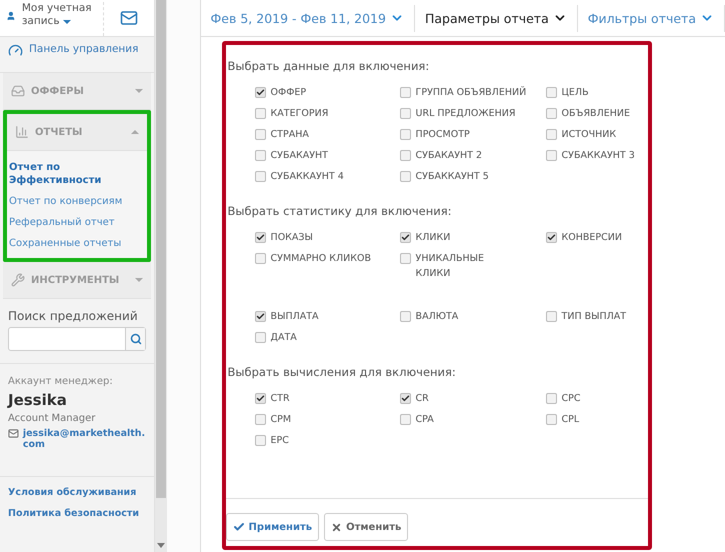 The height and width of the screenshot is (552, 725). Describe the element at coordinates (473, 419) in the screenshot. I see `checkbox-option: CPA` at that location.